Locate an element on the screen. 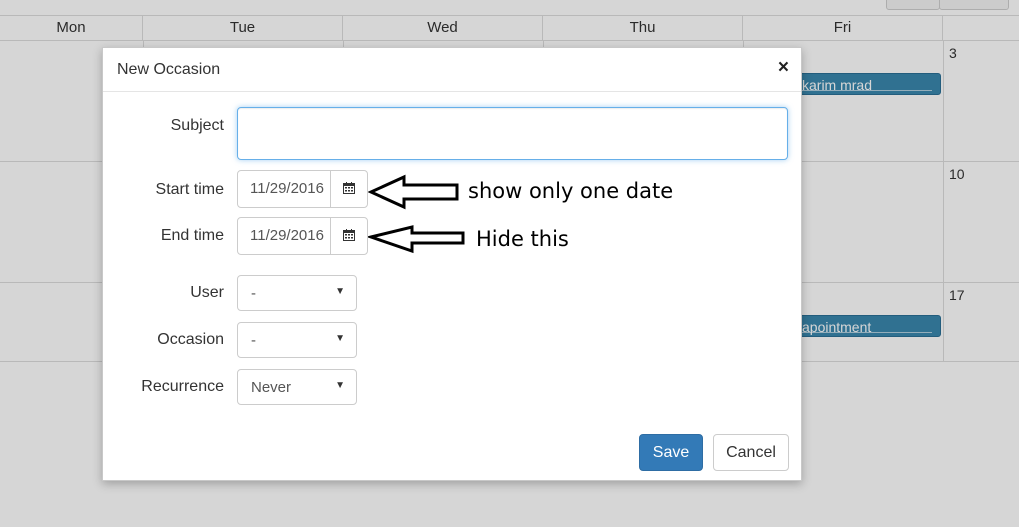 Image resolution: width=1019 pixels, height=527 pixels. start-time-label: Start time is located at coordinates (189, 189).